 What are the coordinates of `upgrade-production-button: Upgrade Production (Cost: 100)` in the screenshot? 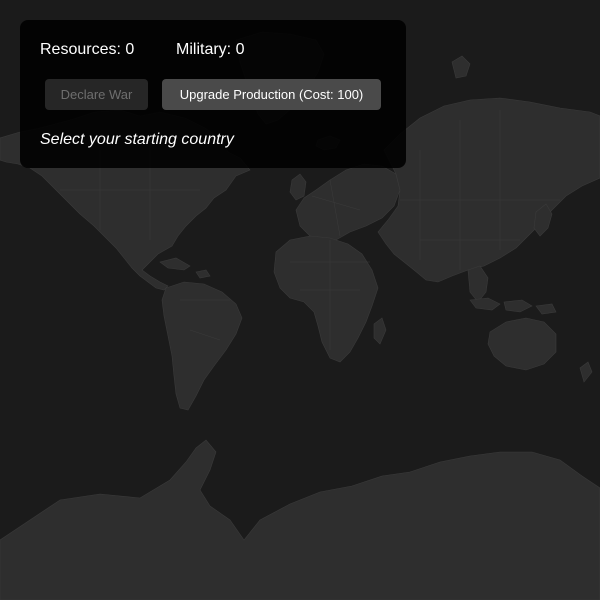 It's located at (271, 94).